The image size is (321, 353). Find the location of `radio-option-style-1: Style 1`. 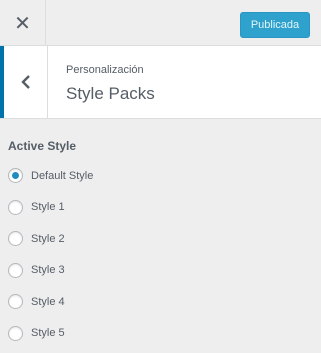

radio-option-style-1: Style 1 is located at coordinates (158, 208).